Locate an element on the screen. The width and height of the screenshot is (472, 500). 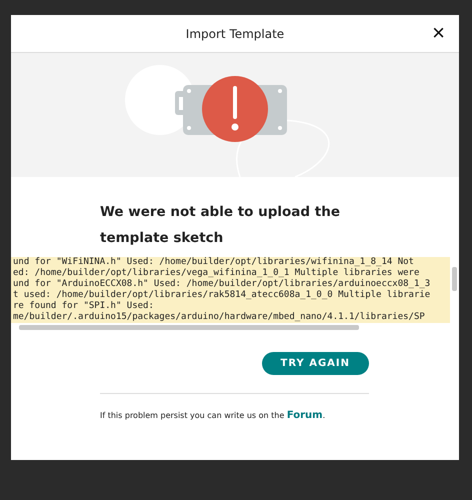
log-line: und for "WiFiNINA.h" Used: /home/builder/opt/libraries/wifinina_1_8_14 Not is located at coordinates (214, 262).